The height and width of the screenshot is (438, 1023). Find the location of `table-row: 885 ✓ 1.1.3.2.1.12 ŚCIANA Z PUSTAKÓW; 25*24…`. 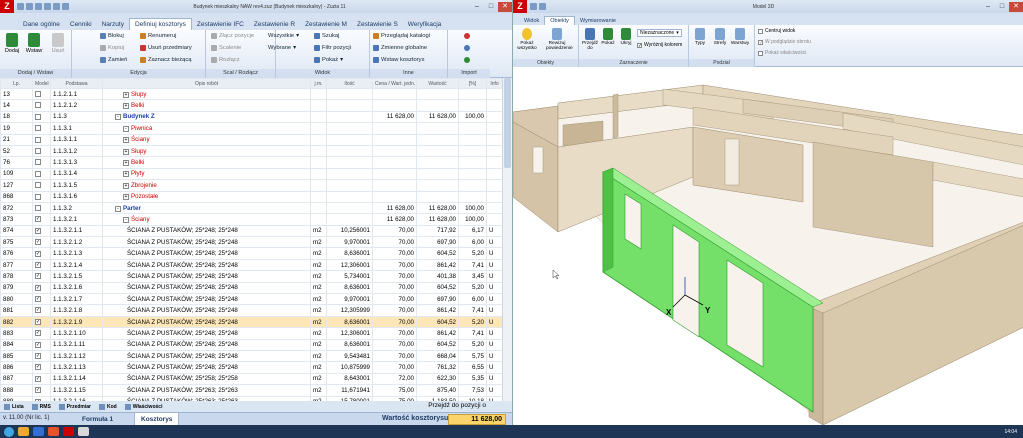

table-row: 885 ✓ 1.1.3.2.1.12 ŚCIANA Z PUSTAKÓW; 25*24… is located at coordinates (251, 356).